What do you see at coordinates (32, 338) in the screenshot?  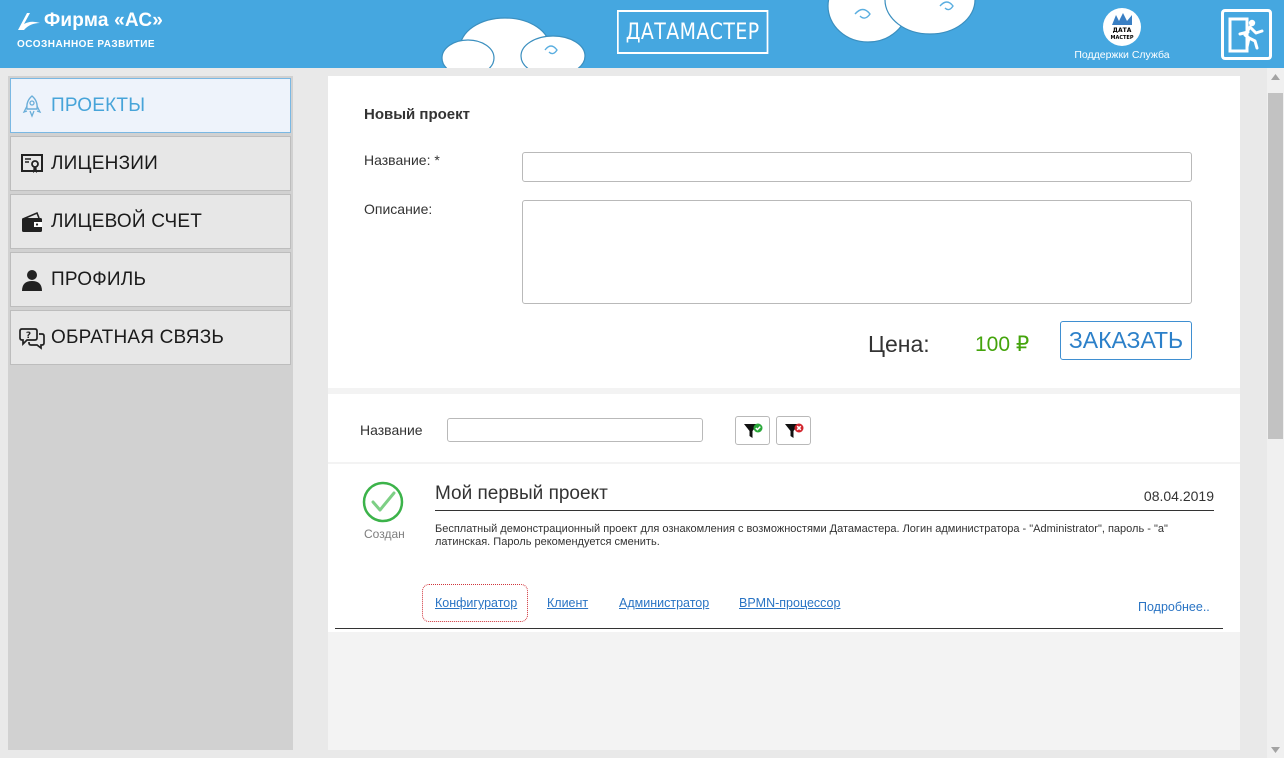 I see `feedback-icon: ?` at bounding box center [32, 338].